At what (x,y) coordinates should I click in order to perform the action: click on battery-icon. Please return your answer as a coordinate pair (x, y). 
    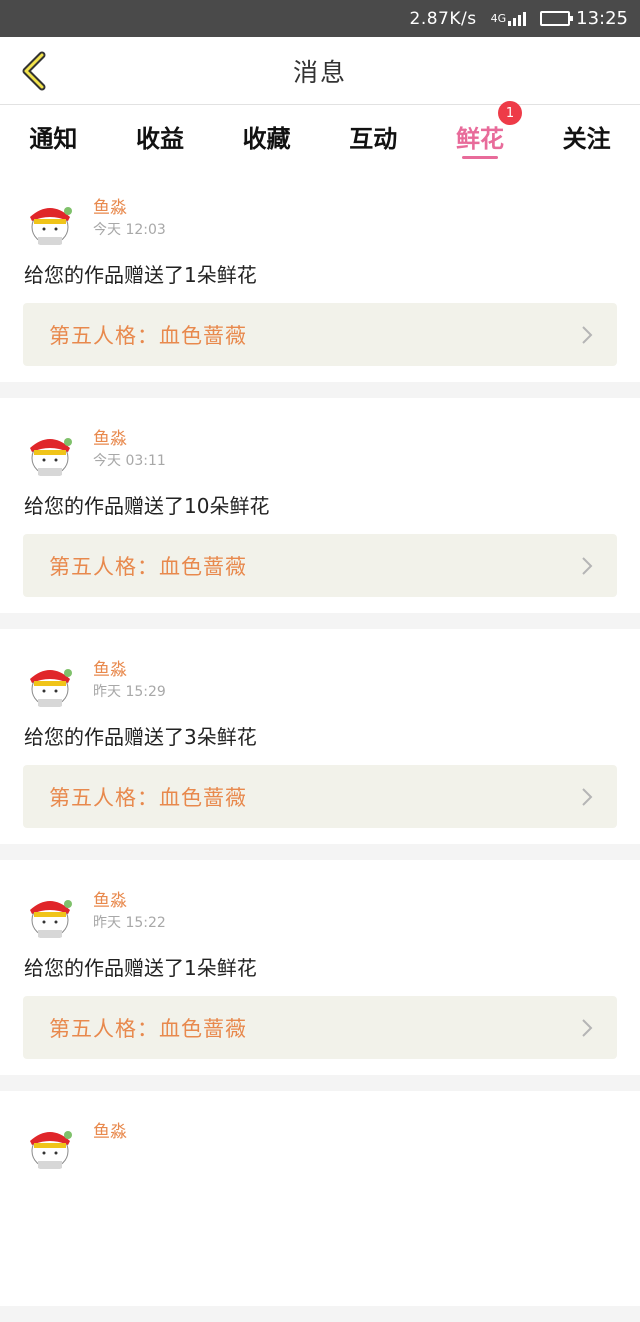
    Looking at the image, I should click on (557, 18).